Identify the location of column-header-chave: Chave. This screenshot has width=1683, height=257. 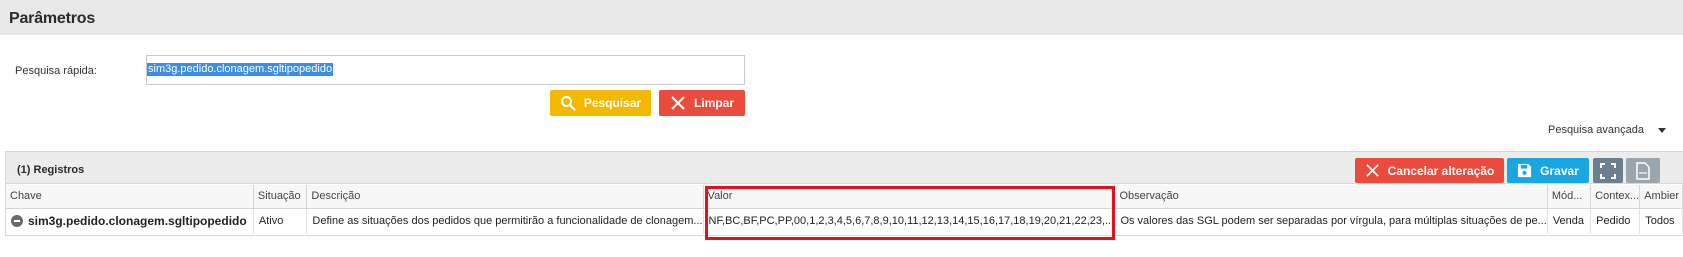
(130, 197).